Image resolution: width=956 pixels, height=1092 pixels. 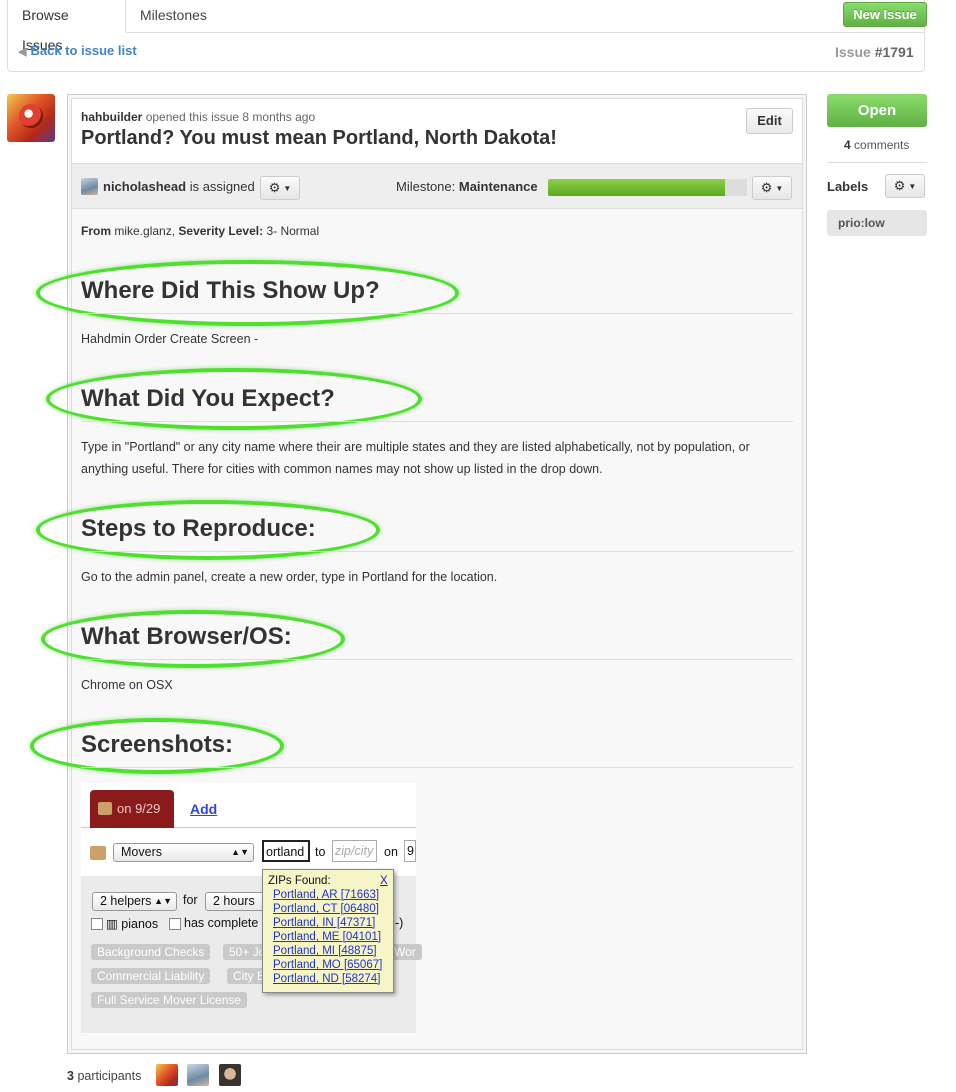 I want to click on issue-status-button: Open, so click(x=877, y=110).